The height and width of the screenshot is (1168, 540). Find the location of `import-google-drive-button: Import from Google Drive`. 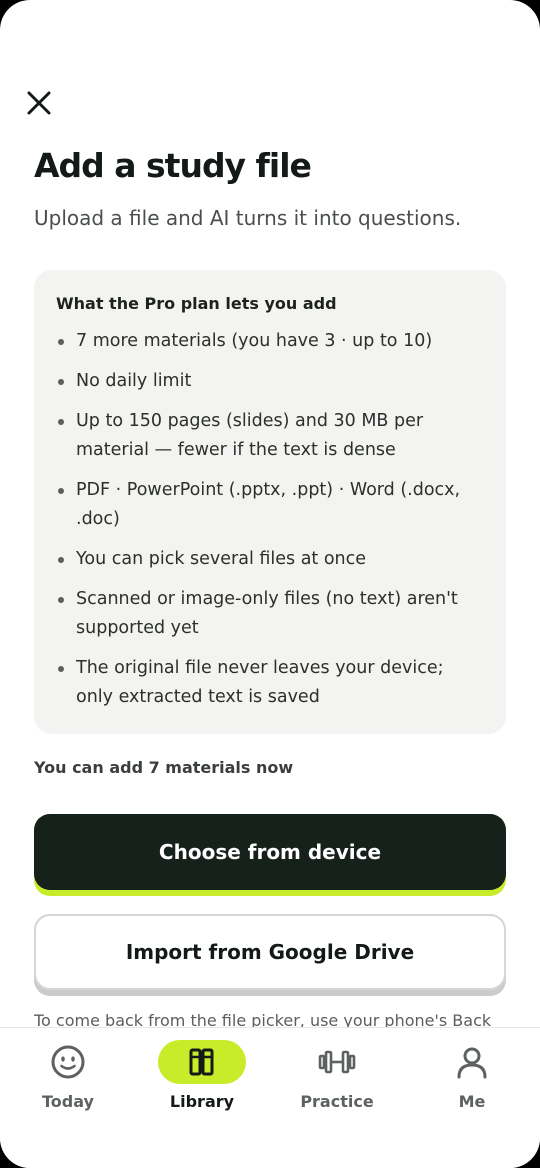

import-google-drive-button: Import from Google Drive is located at coordinates (270, 955).